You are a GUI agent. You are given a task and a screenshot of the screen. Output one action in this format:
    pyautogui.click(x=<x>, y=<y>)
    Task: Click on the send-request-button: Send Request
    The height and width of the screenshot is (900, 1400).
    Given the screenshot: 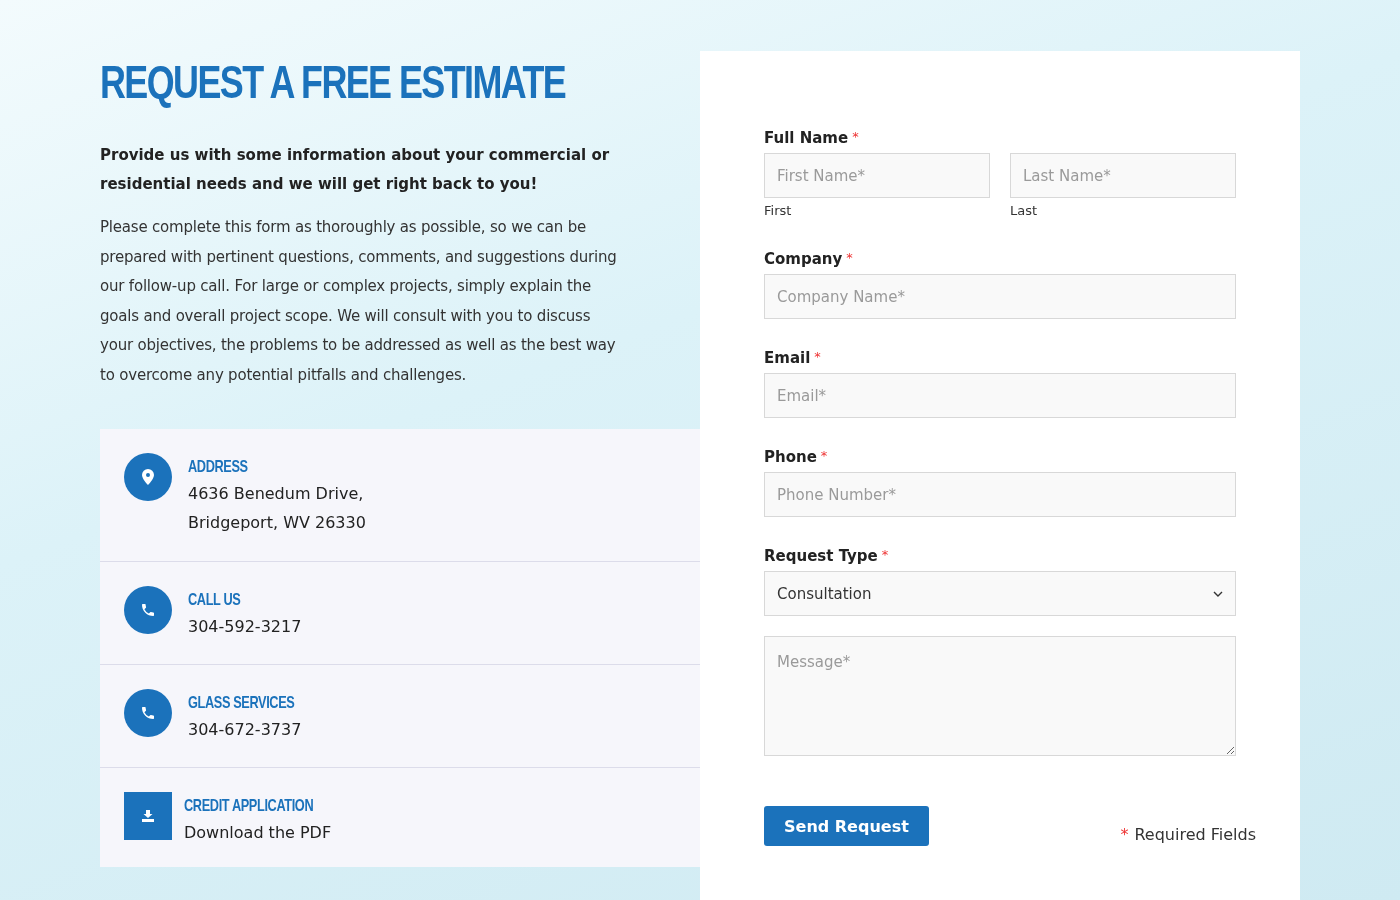 What is the action you would take?
    pyautogui.click(x=846, y=826)
    